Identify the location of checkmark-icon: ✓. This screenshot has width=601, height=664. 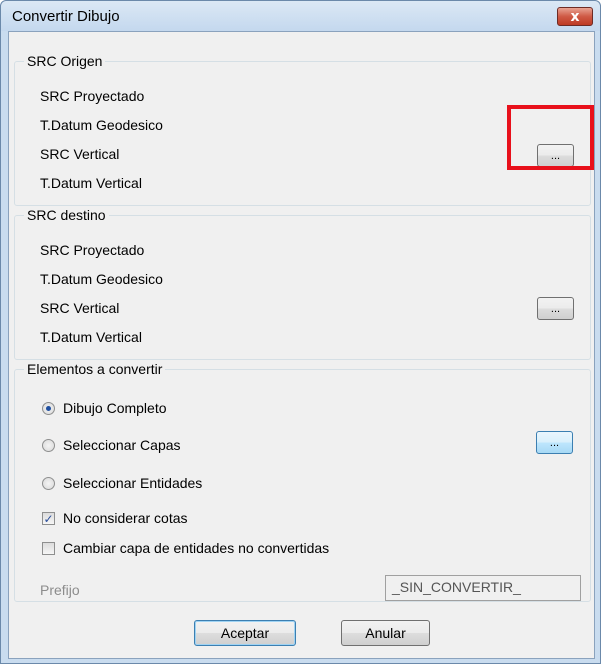
(48, 518).